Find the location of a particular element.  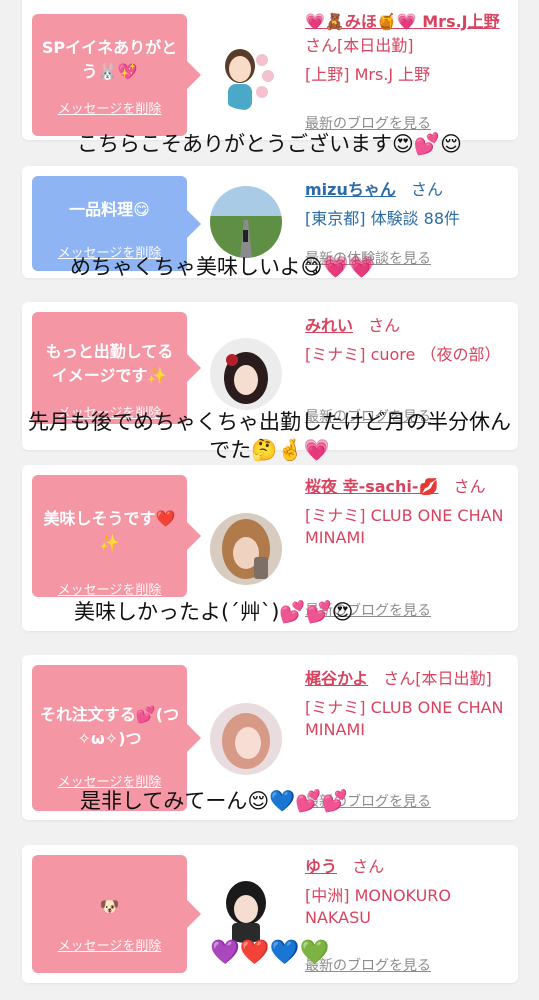

comment-overlay: めちゃくちゃ美味しいよ😋💗💗 is located at coordinates (222, 267).